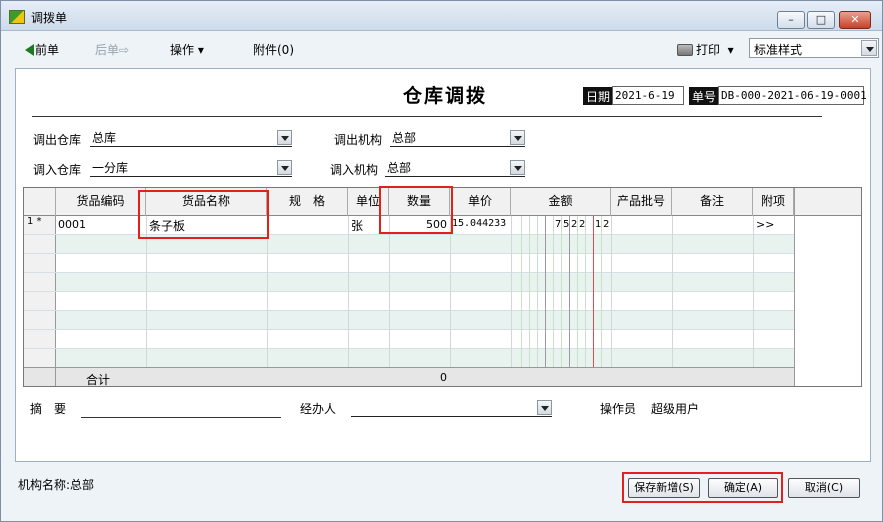  What do you see at coordinates (791, 20) in the screenshot?
I see `minimize-button: –` at bounding box center [791, 20].